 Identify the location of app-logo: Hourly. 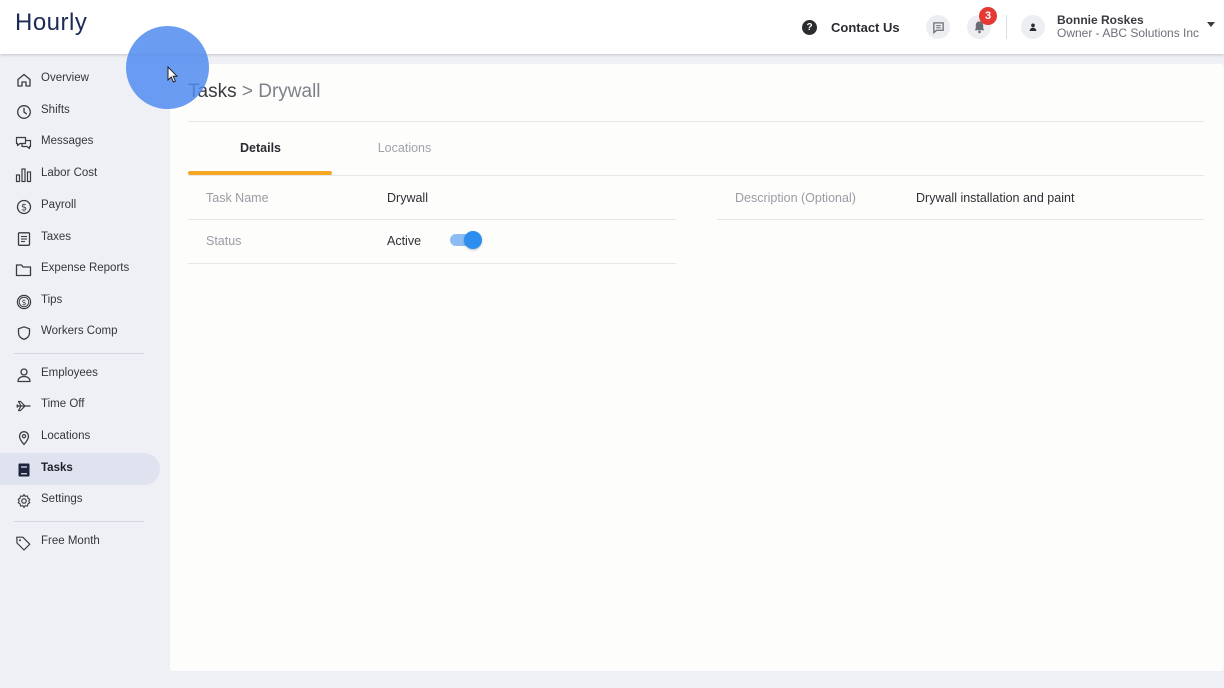
(51, 23).